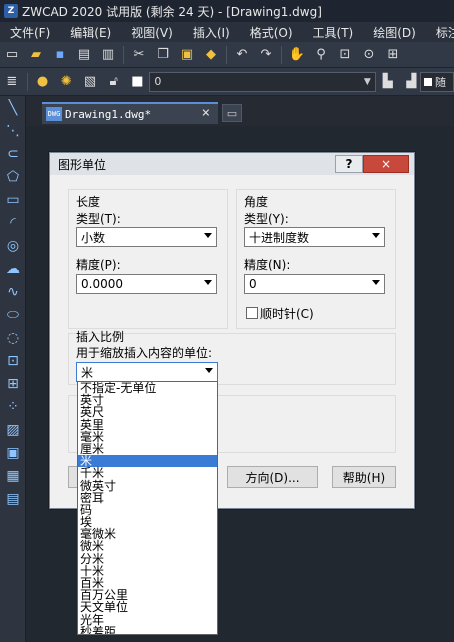 The height and width of the screenshot is (642, 454). I want to click on ellipse-arc-icon: ◌, so click(13, 337).